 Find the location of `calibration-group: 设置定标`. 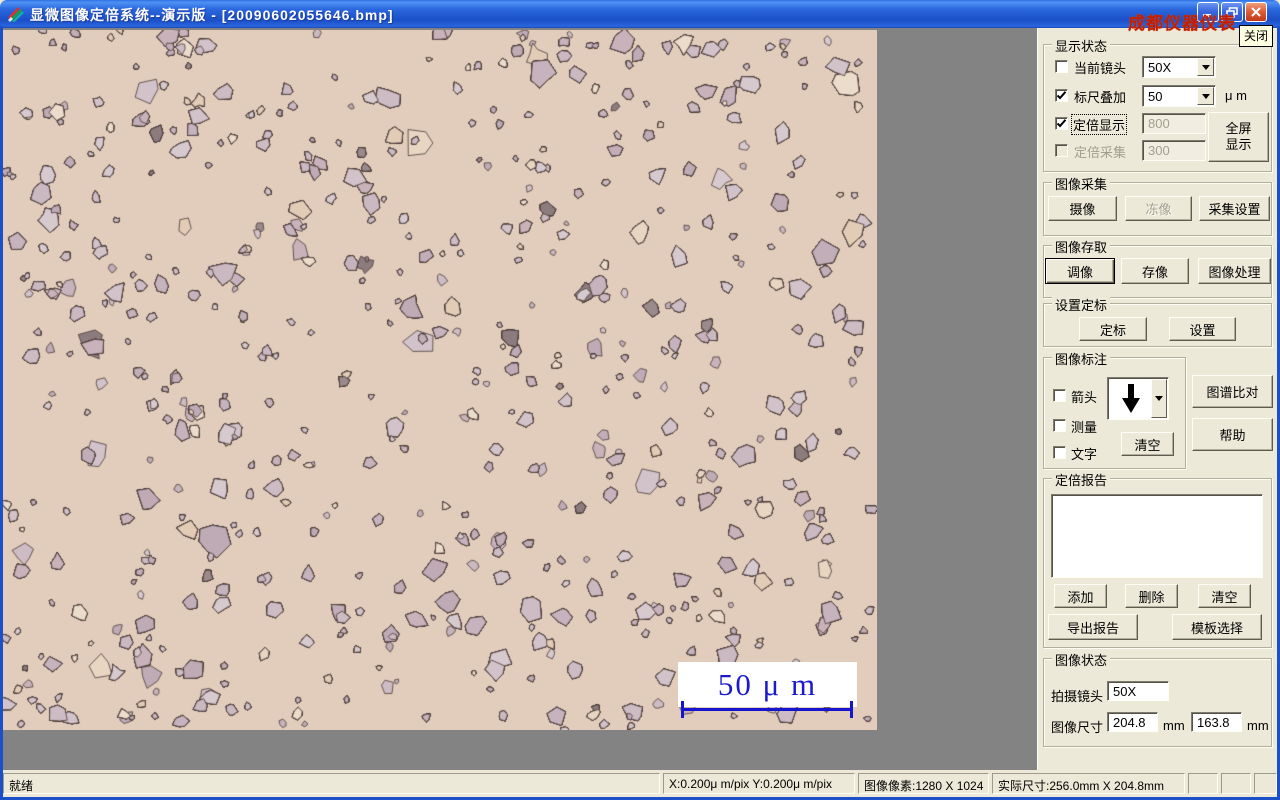

calibration-group: 设置定标 is located at coordinates (1157, 321).